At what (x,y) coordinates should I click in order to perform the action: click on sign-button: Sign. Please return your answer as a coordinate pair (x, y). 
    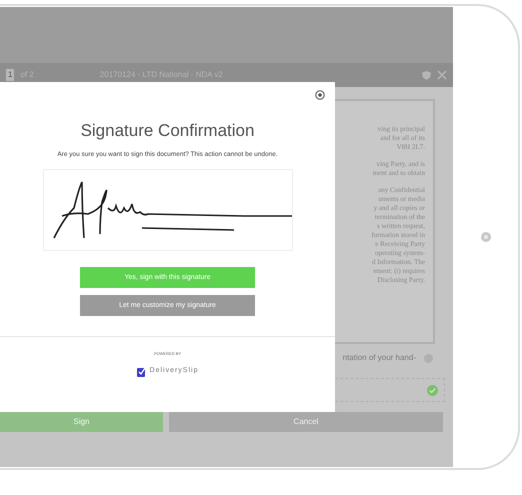
    Looking at the image, I should click on (81, 422).